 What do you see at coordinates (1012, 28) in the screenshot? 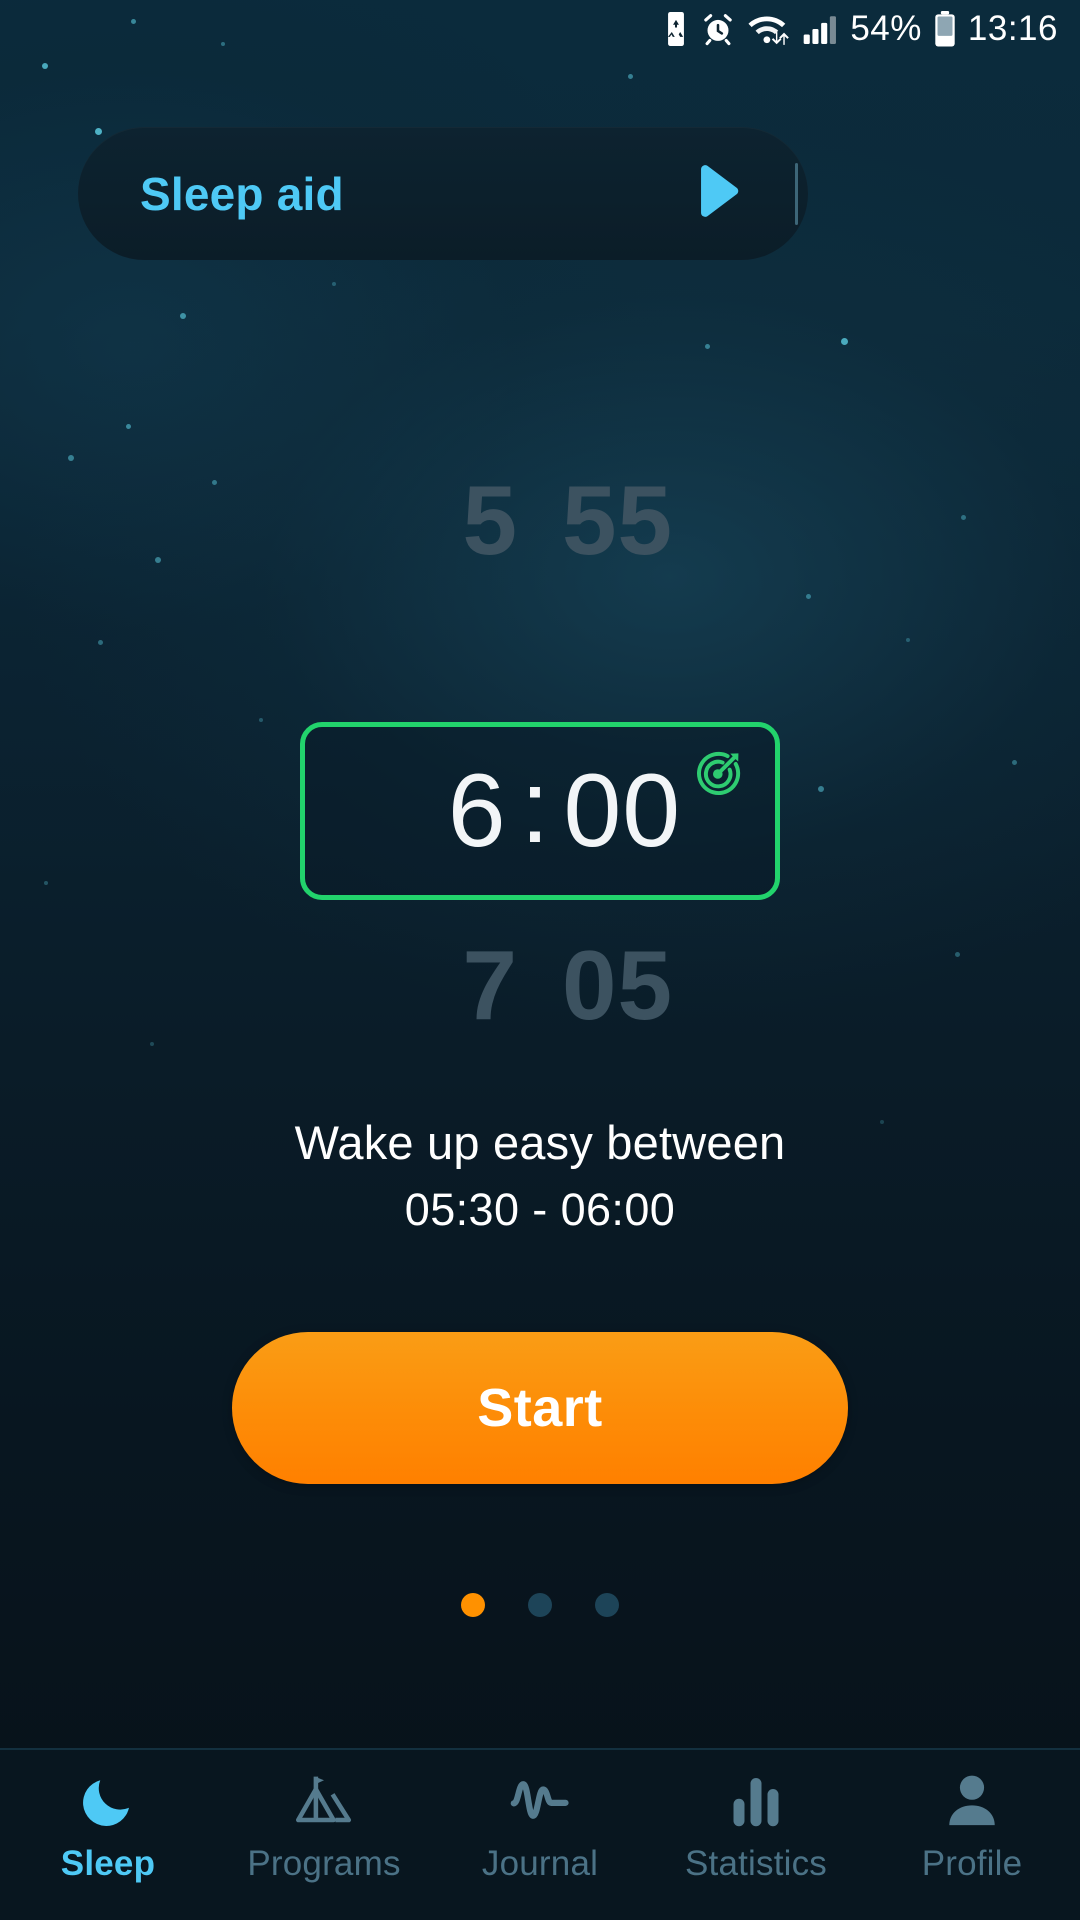
I see `status-bar-clock: 13:16` at bounding box center [1012, 28].